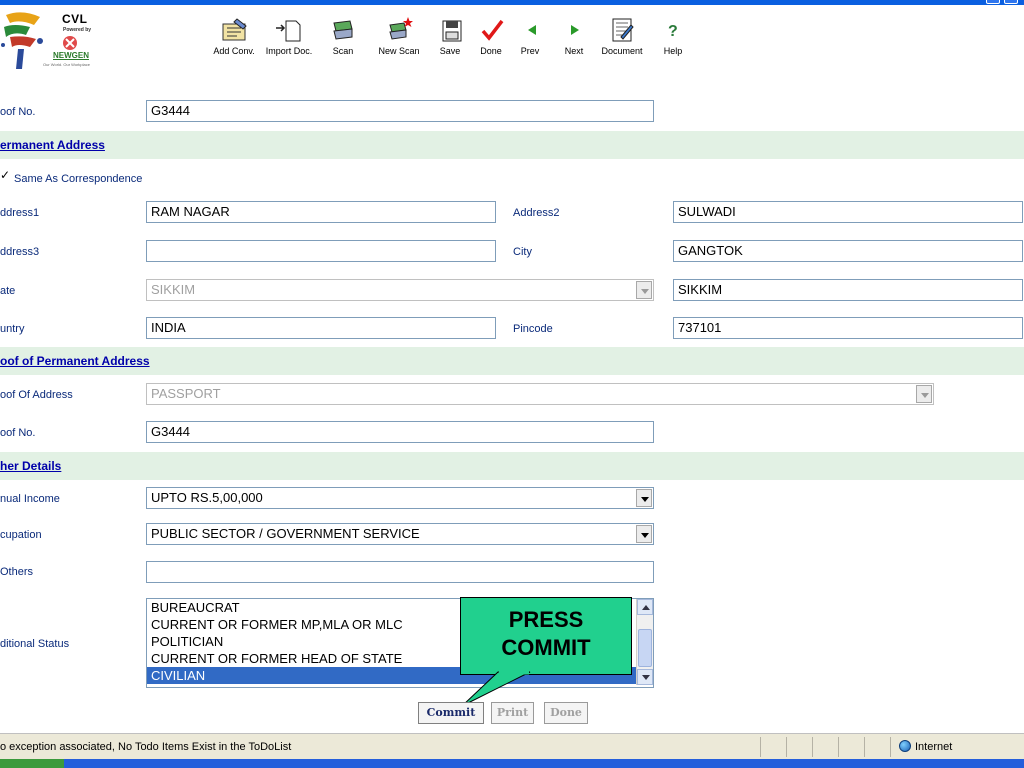 The width and height of the screenshot is (1024, 768). What do you see at coordinates (401, 28) in the screenshot?
I see `new-scan-icon` at bounding box center [401, 28].